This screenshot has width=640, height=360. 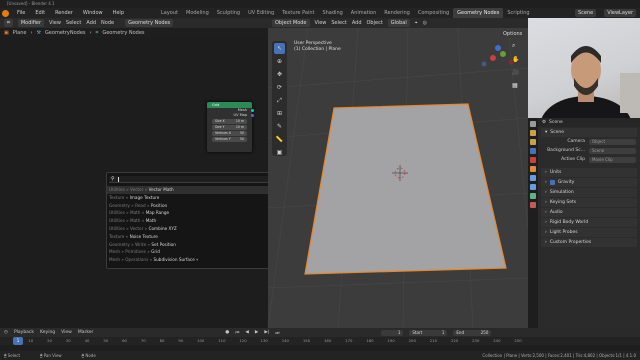 What do you see at coordinates (612, 159) in the screenshot?
I see `active-clip-field: Movie Clip` at bounding box center [612, 159].